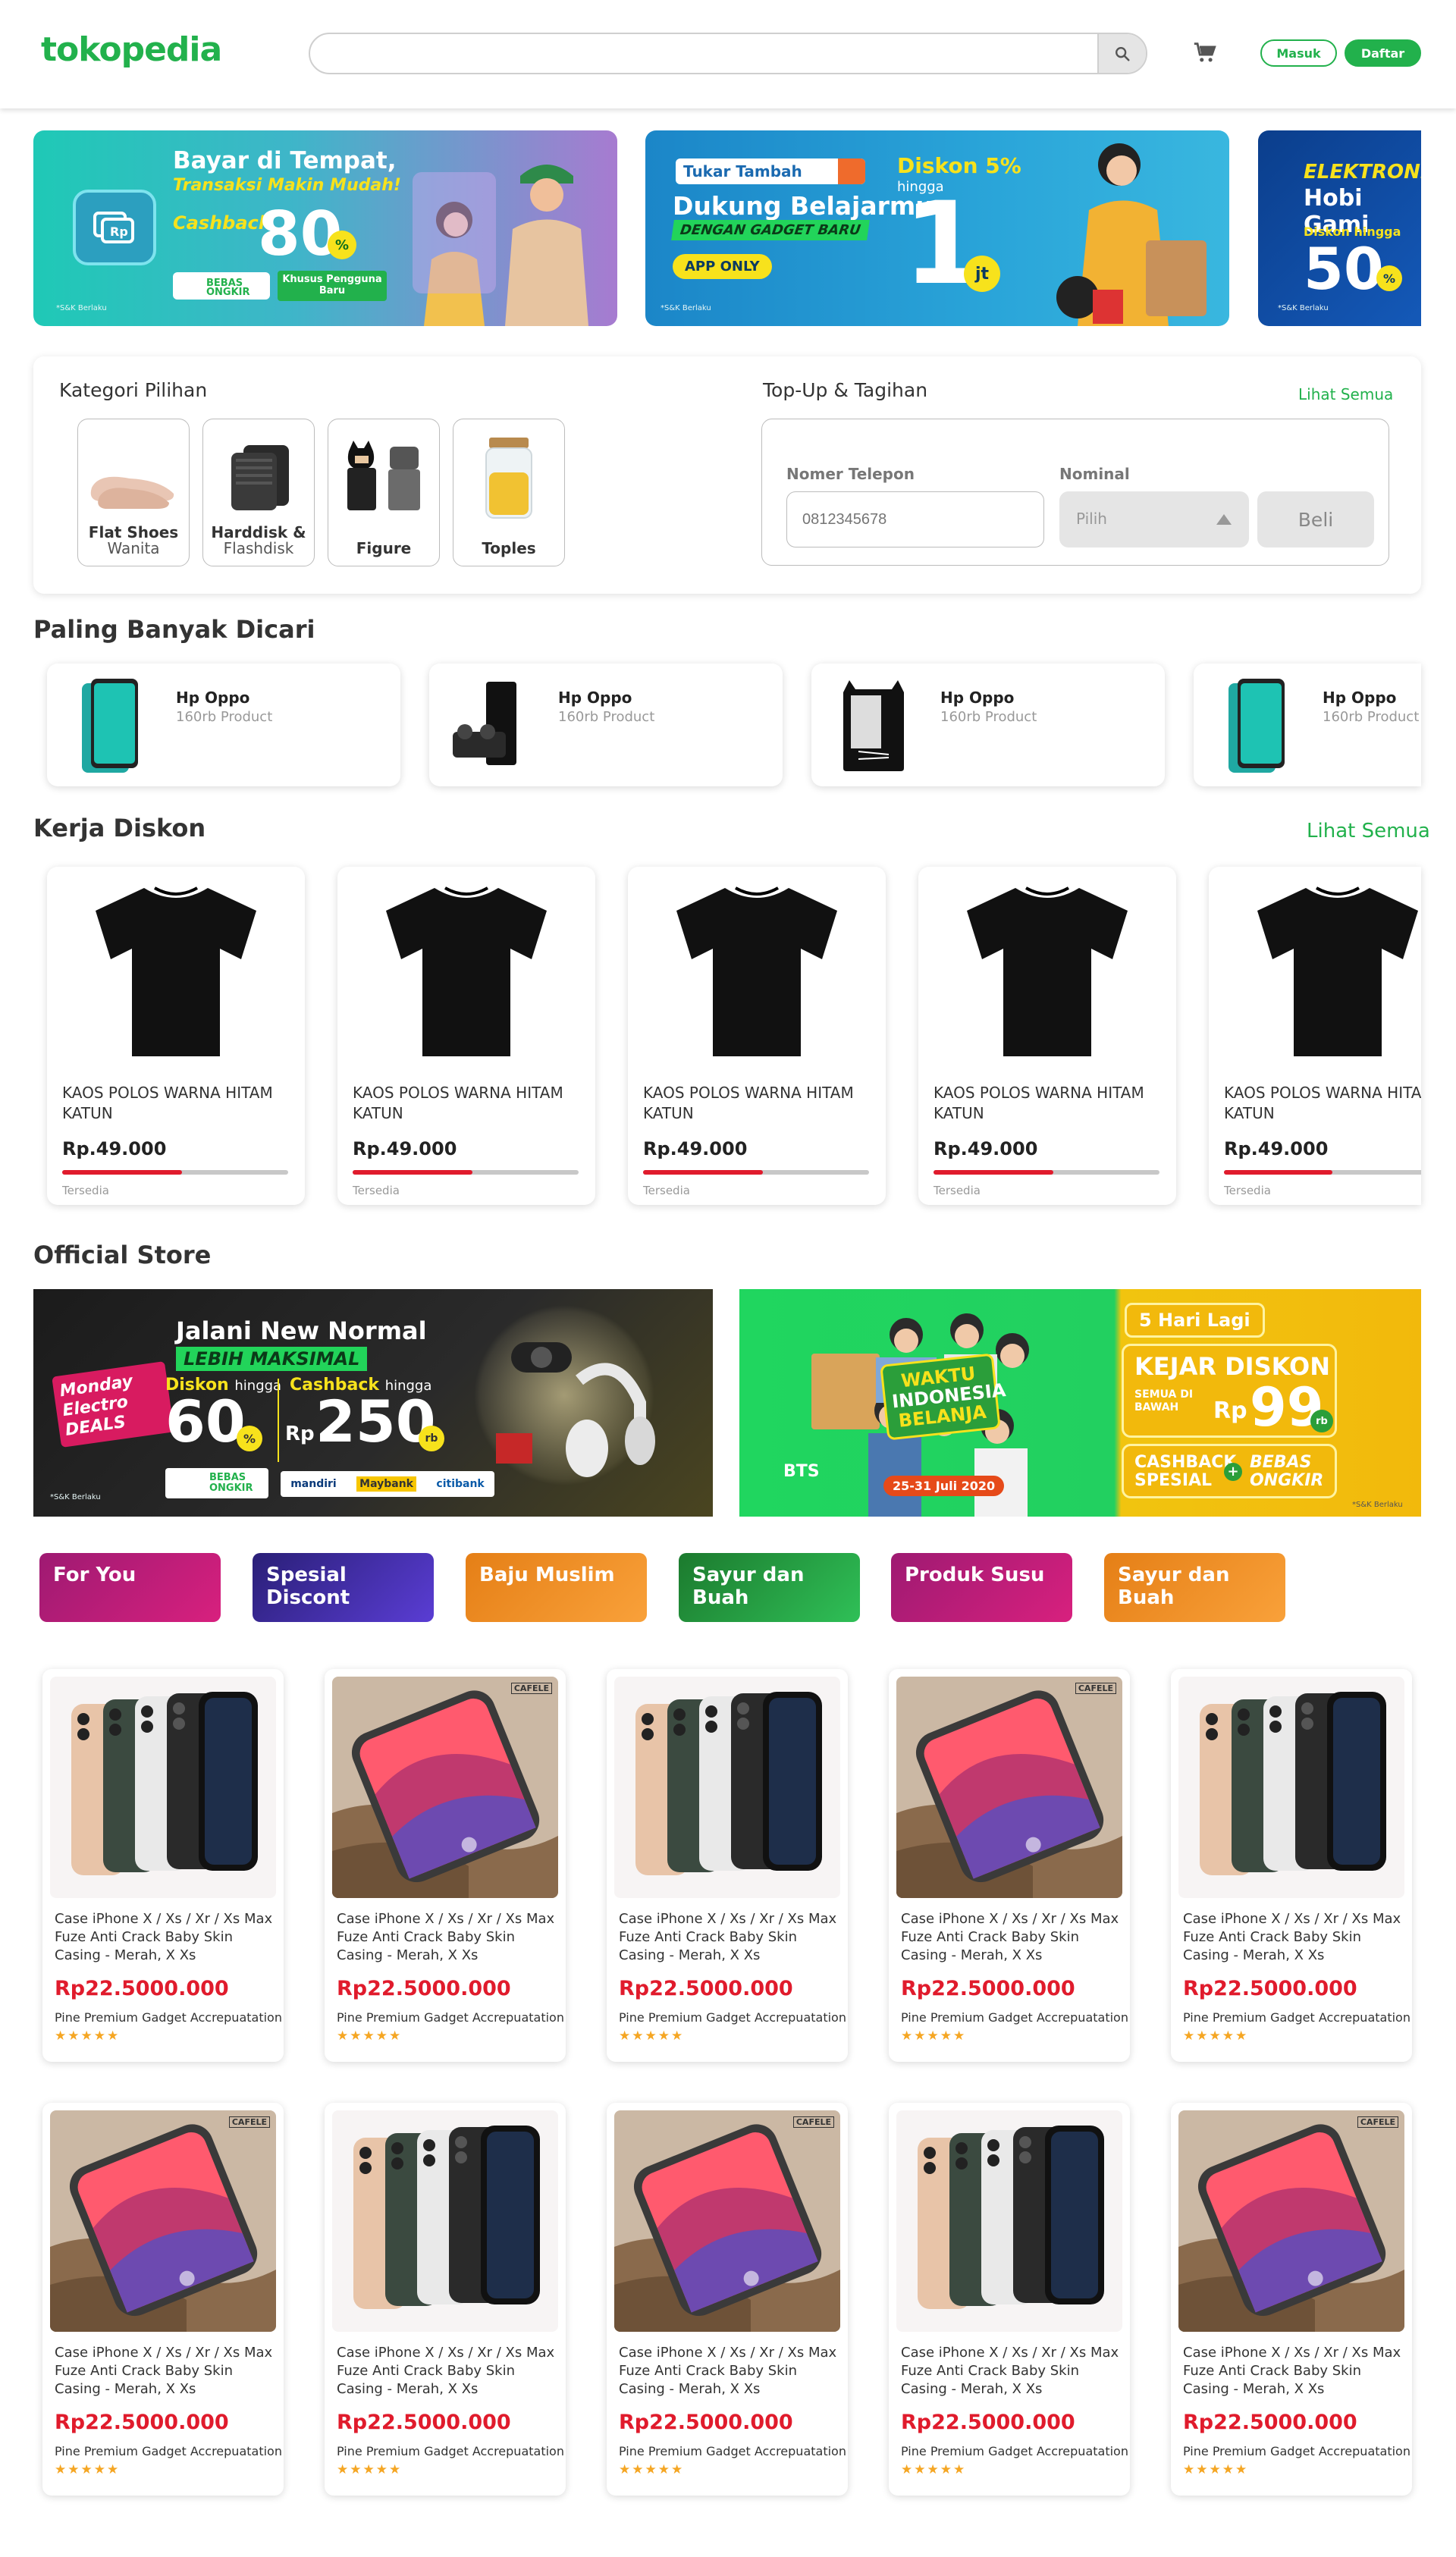 Image resolution: width=1456 pixels, height=2557 pixels. What do you see at coordinates (1377, 1505) in the screenshot?
I see `terms-note: *S&K Berlaku` at bounding box center [1377, 1505].